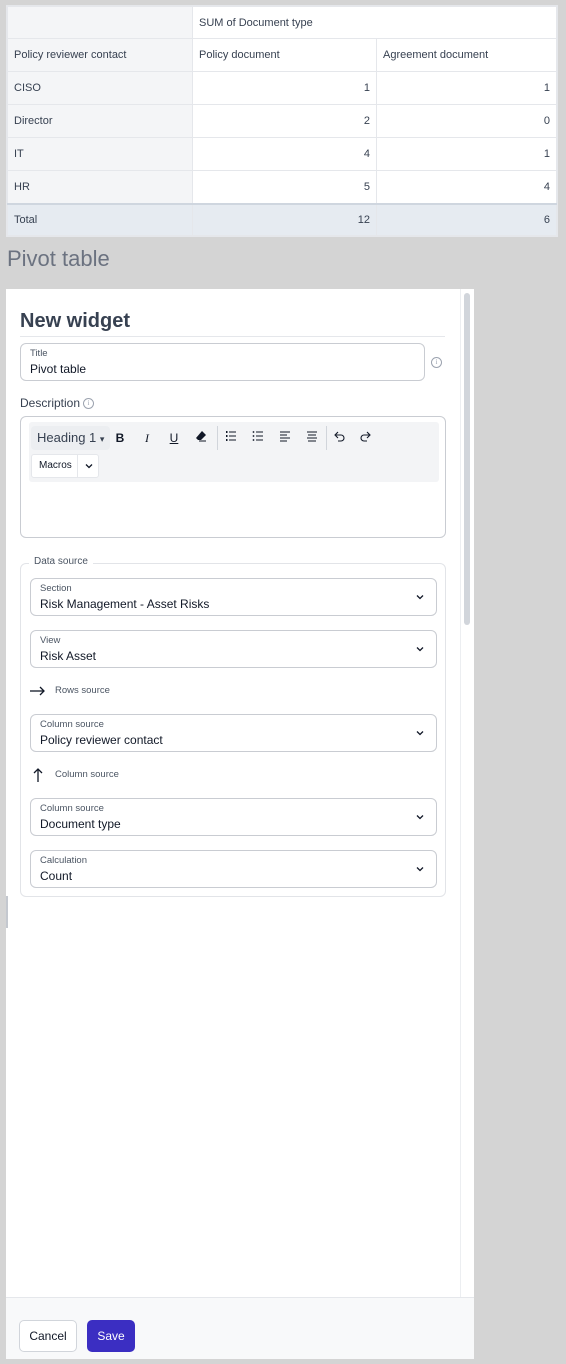 The image size is (566, 1364). Describe the element at coordinates (100, 22) in the screenshot. I see `pivot-corner-cell` at that location.